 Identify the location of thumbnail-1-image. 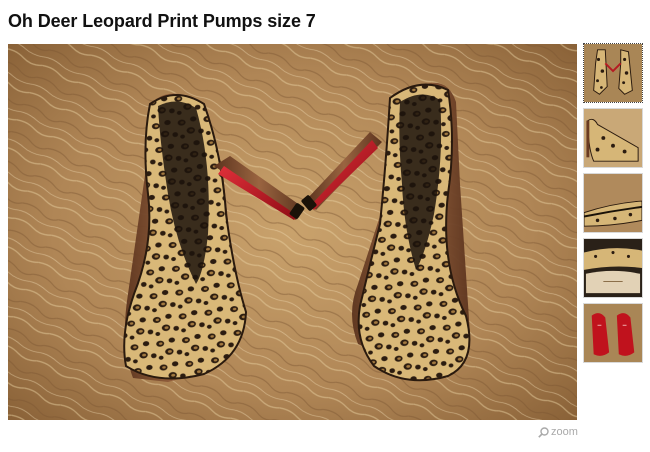
(613, 73).